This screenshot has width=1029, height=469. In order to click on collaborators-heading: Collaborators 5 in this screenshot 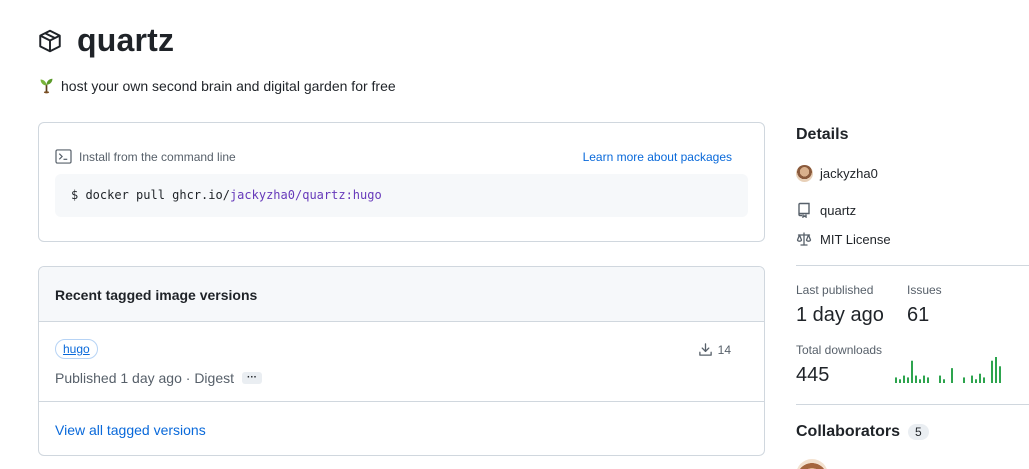, I will do `click(862, 432)`.